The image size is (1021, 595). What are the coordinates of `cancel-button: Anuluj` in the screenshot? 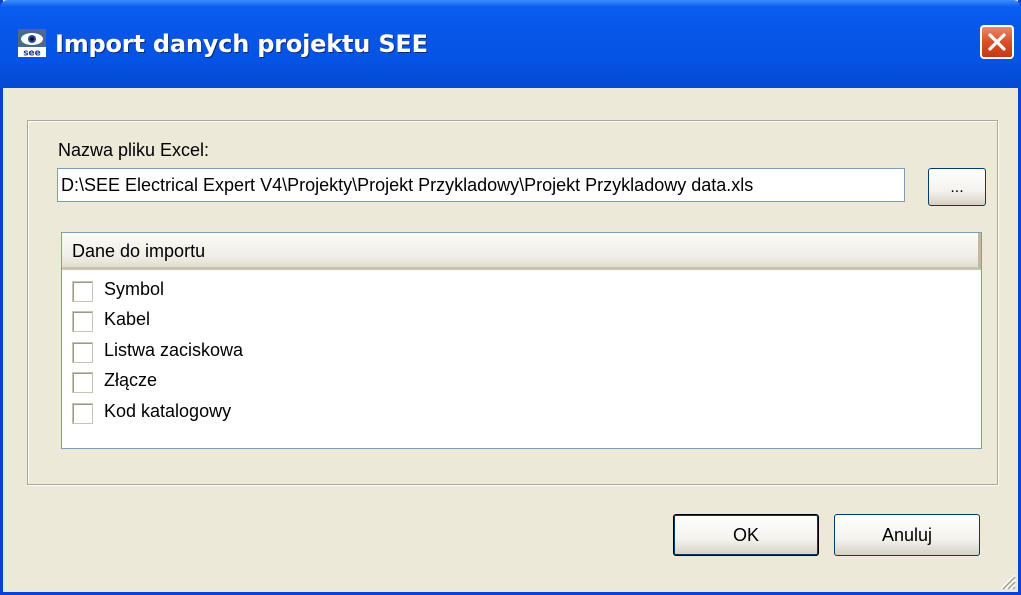 It's located at (907, 535).